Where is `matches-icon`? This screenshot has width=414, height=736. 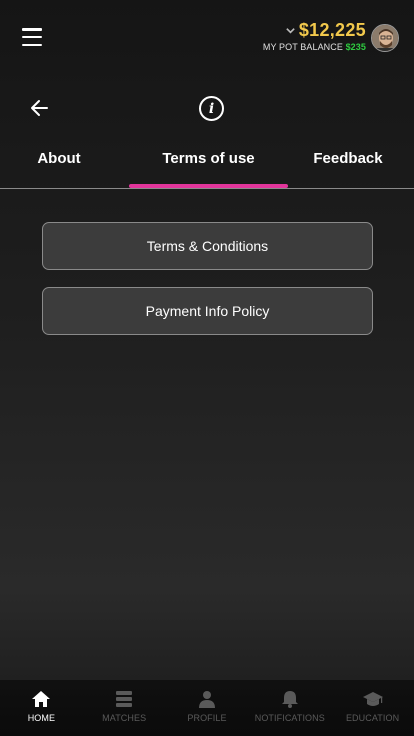 matches-icon is located at coordinates (124, 699).